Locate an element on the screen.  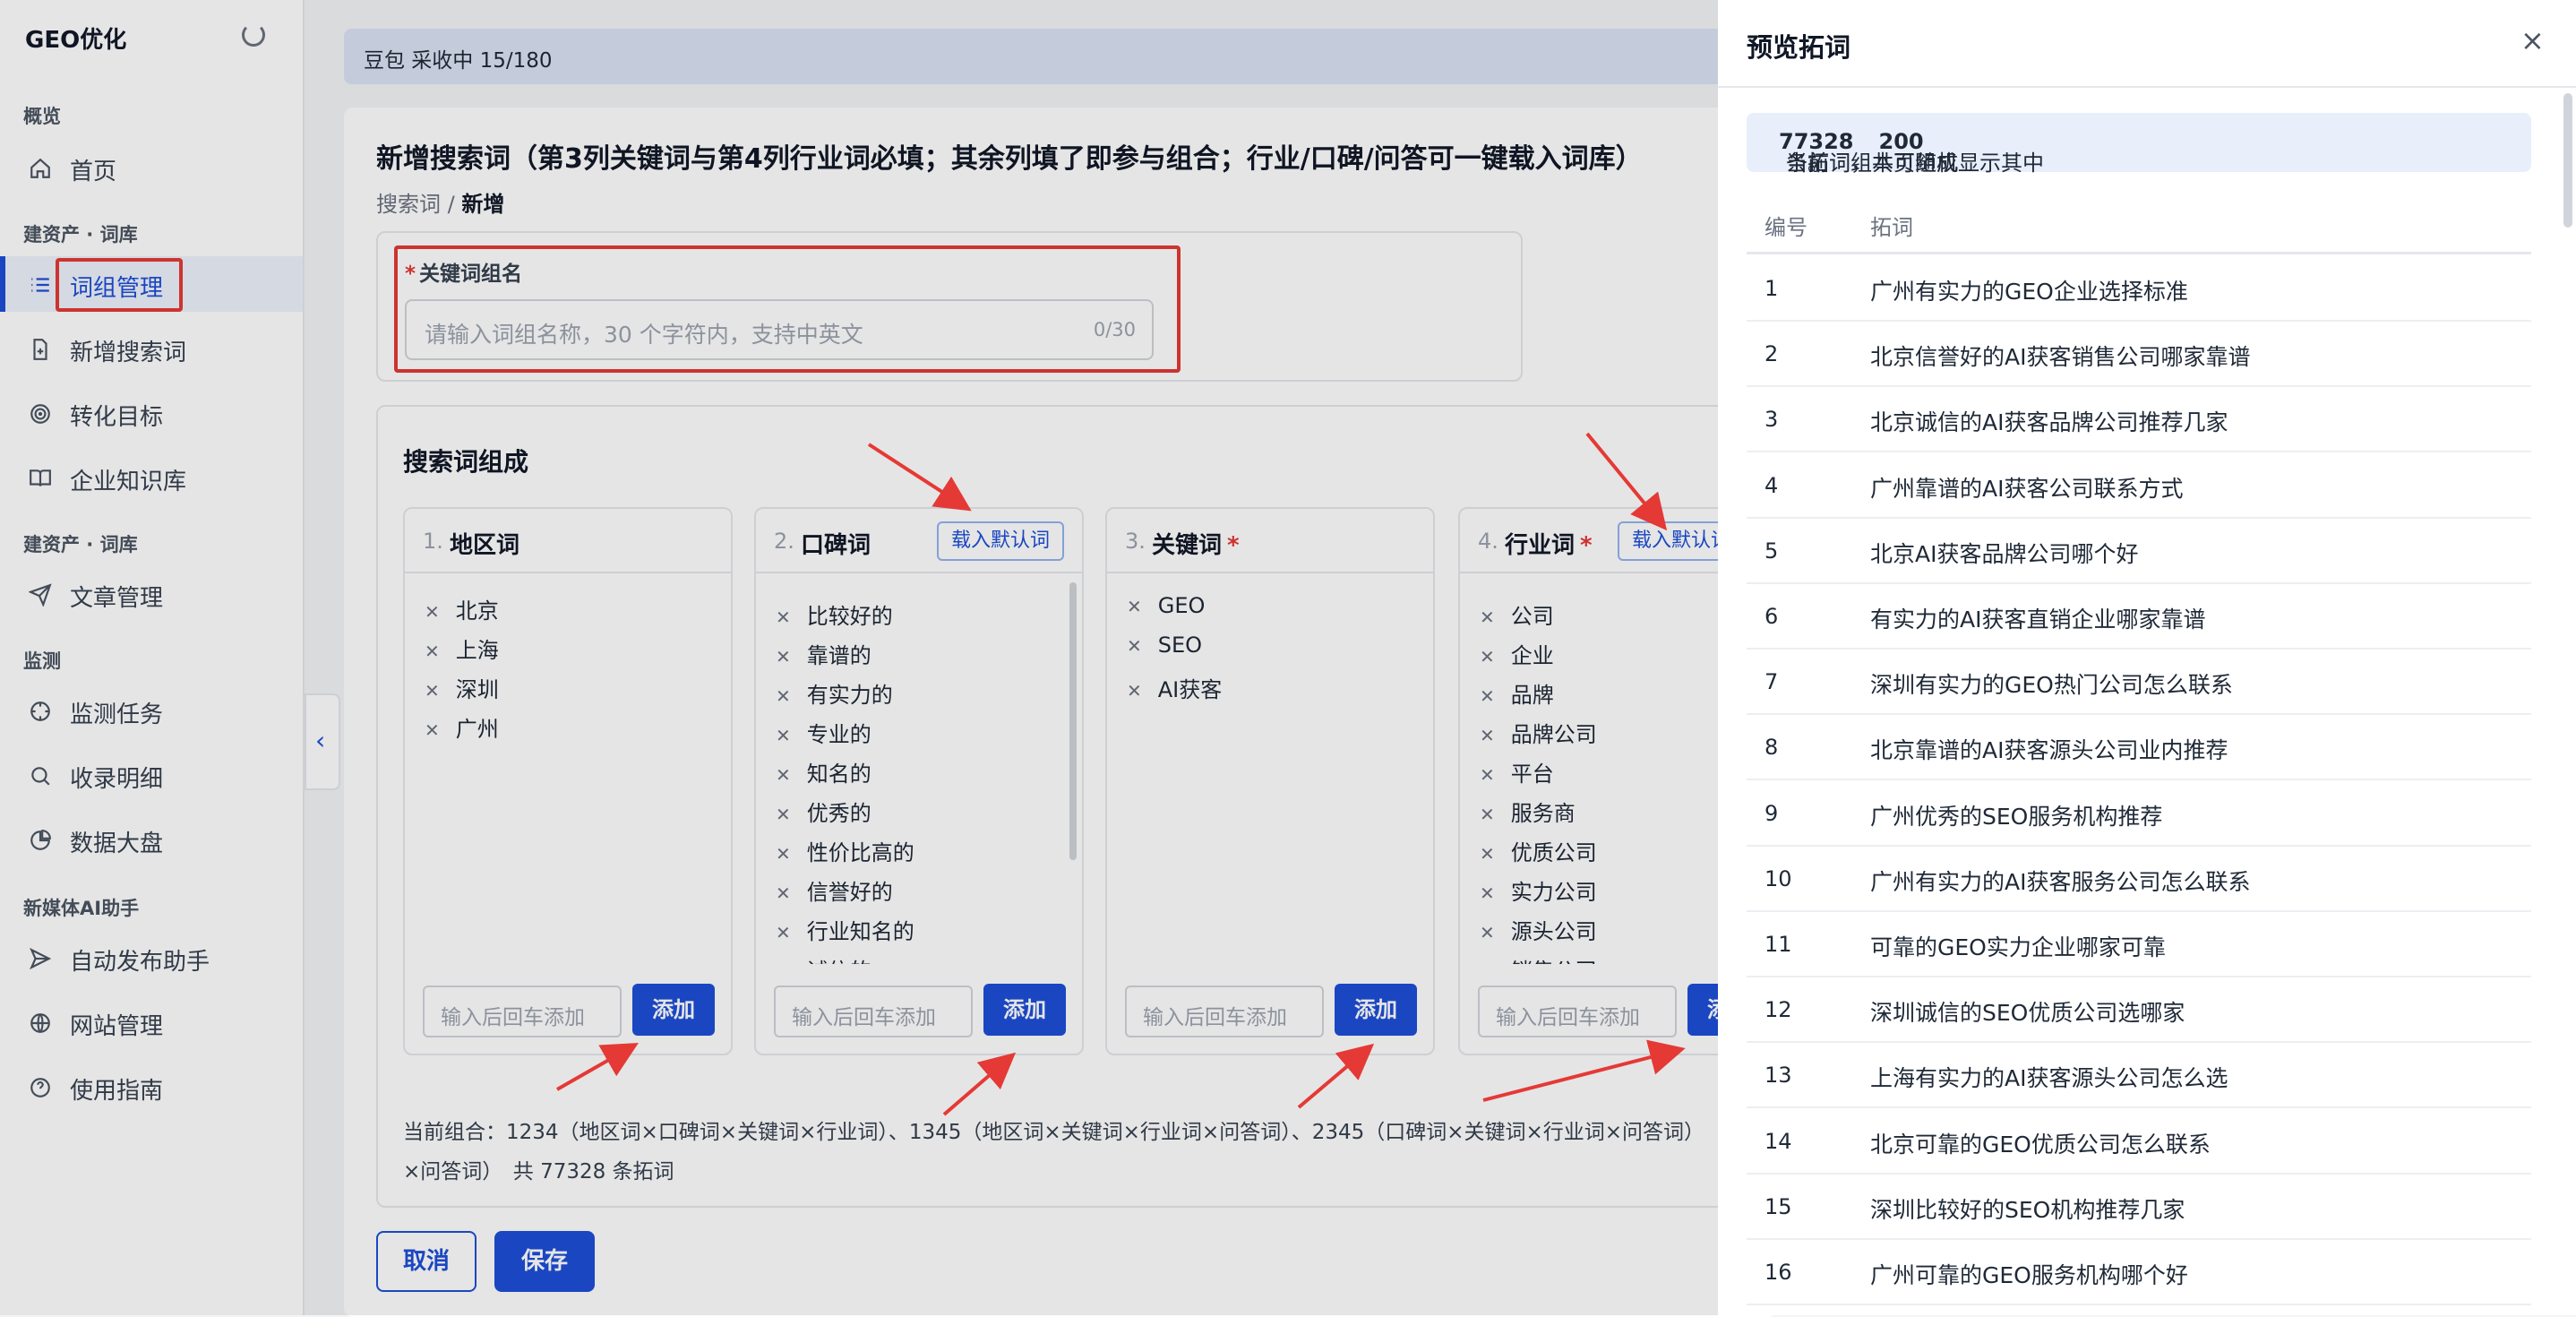
row-number: 16 is located at coordinates (1778, 1272).